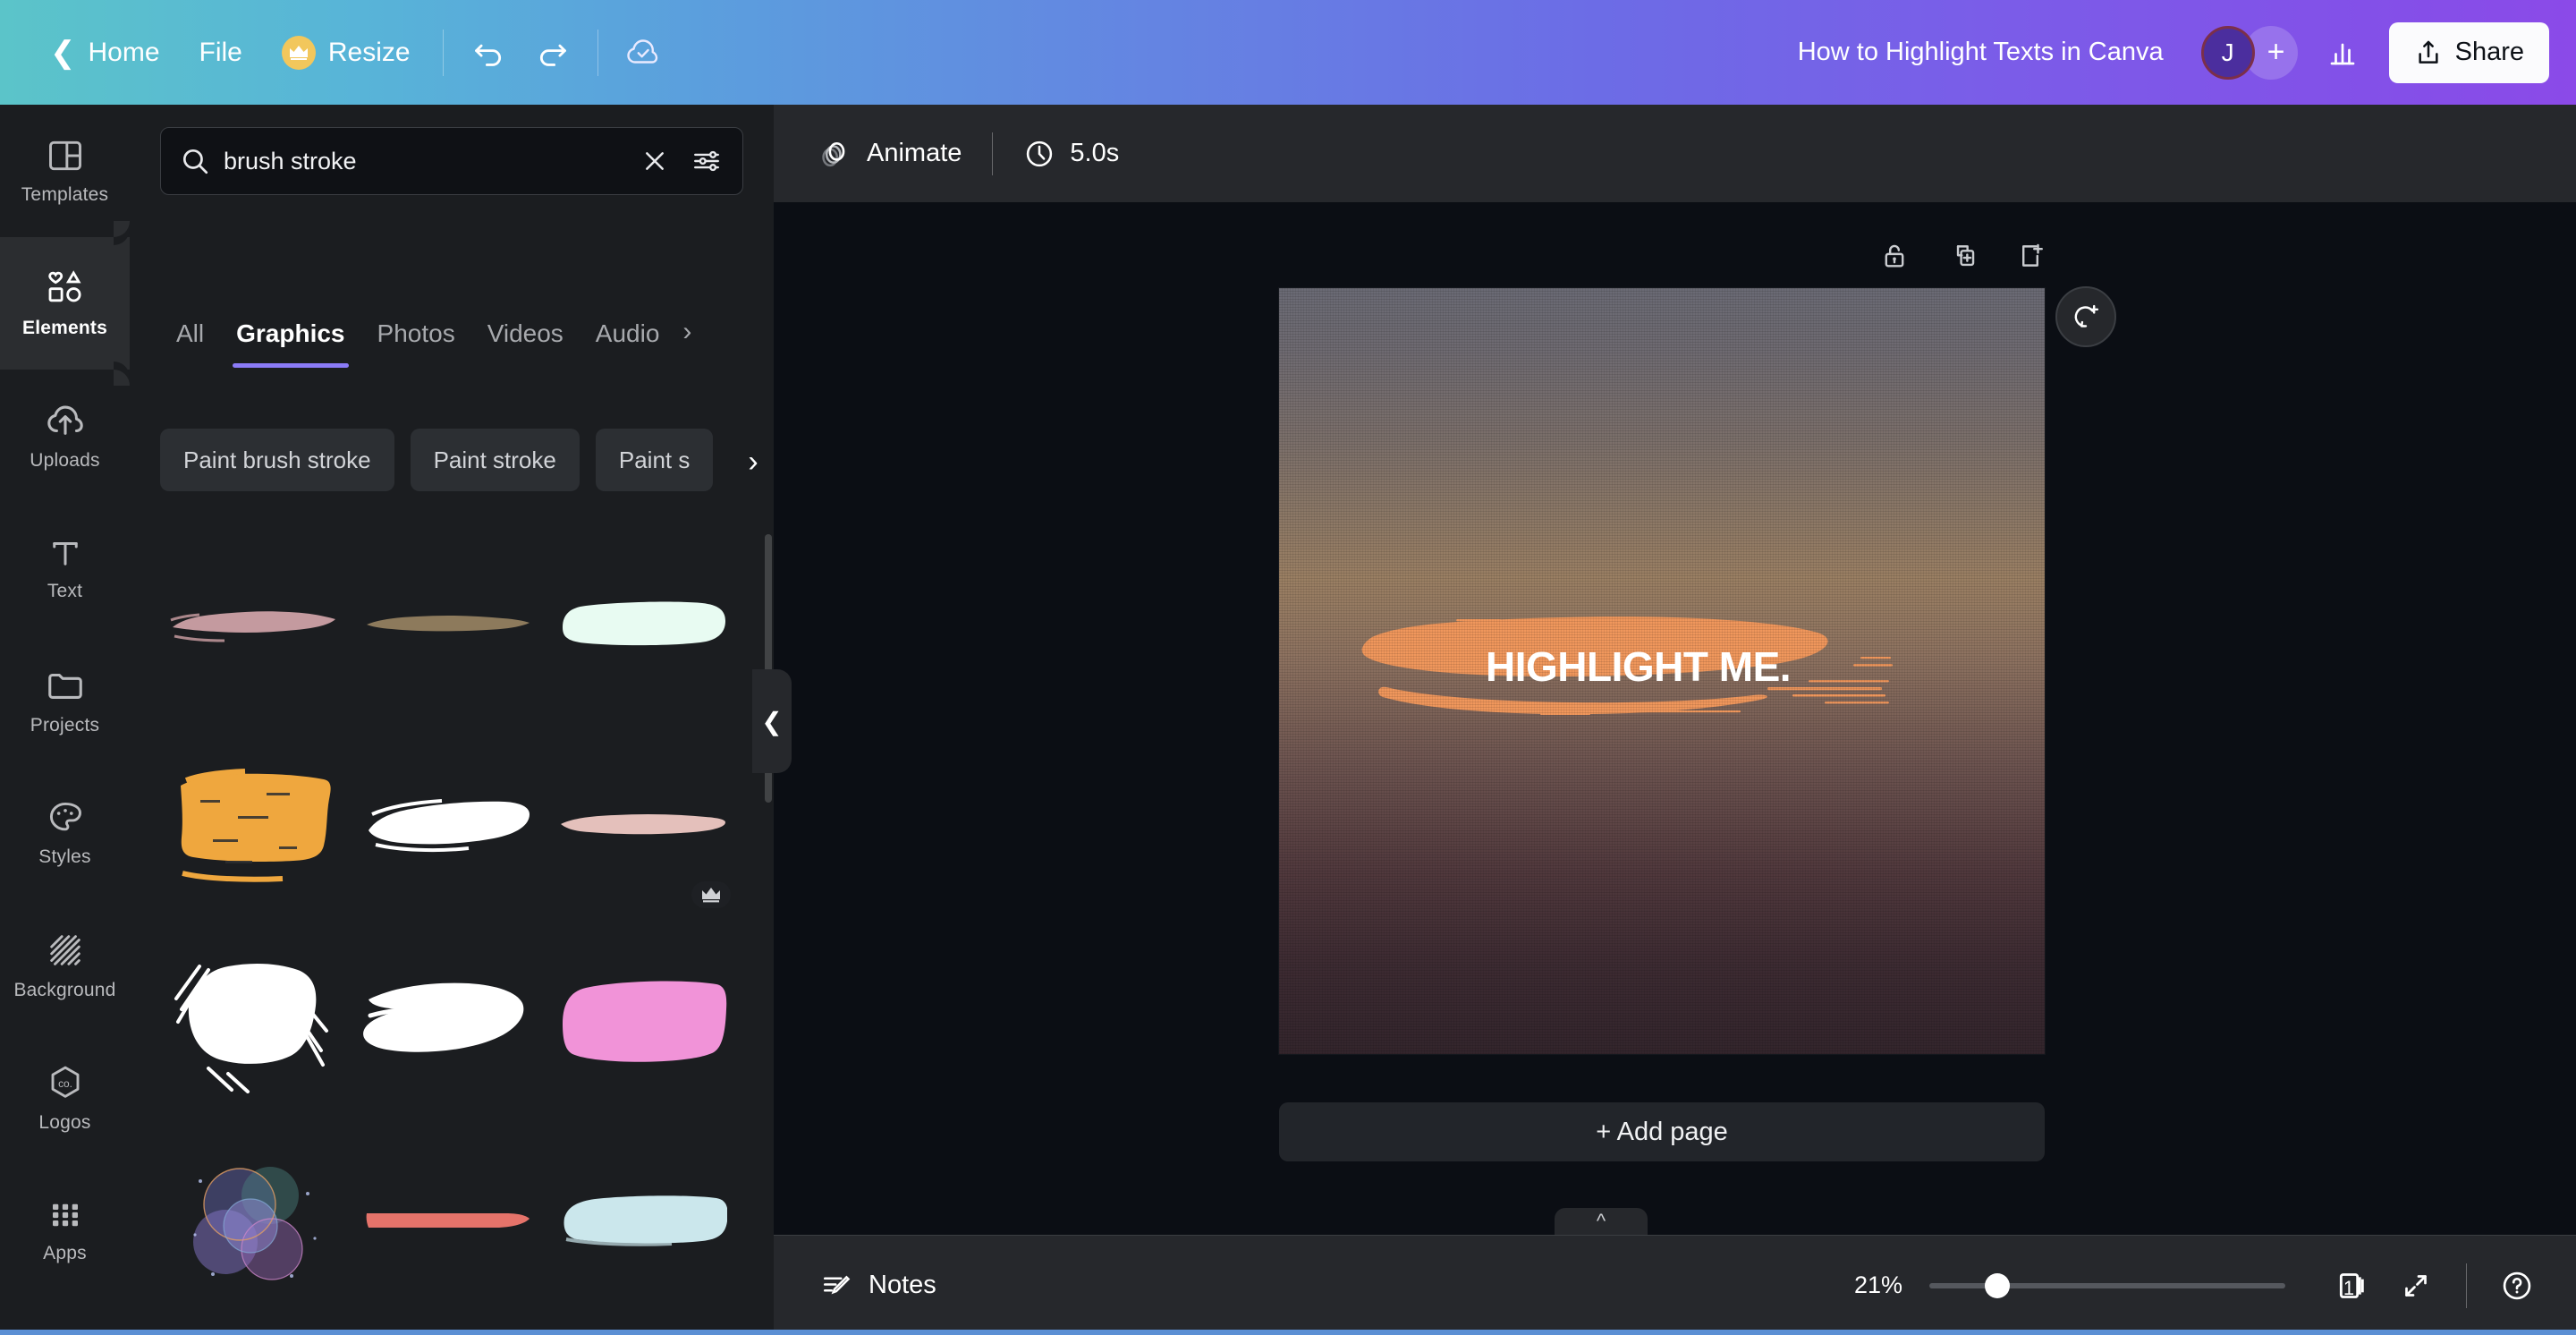 This screenshot has height=1335, width=2576. Describe the element at coordinates (2107, 1285) in the screenshot. I see `zoom-slider` at that location.